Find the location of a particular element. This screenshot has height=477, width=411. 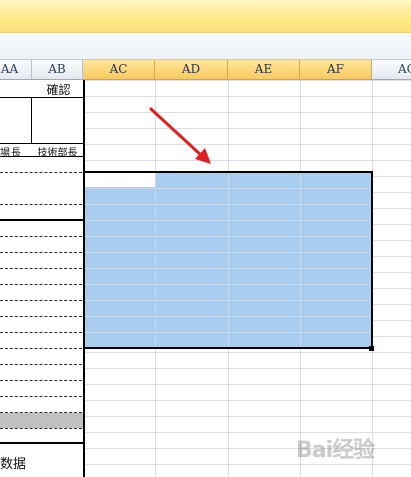

baidu-jingyan-watermark: Bai经验 is located at coordinates (351, 448).